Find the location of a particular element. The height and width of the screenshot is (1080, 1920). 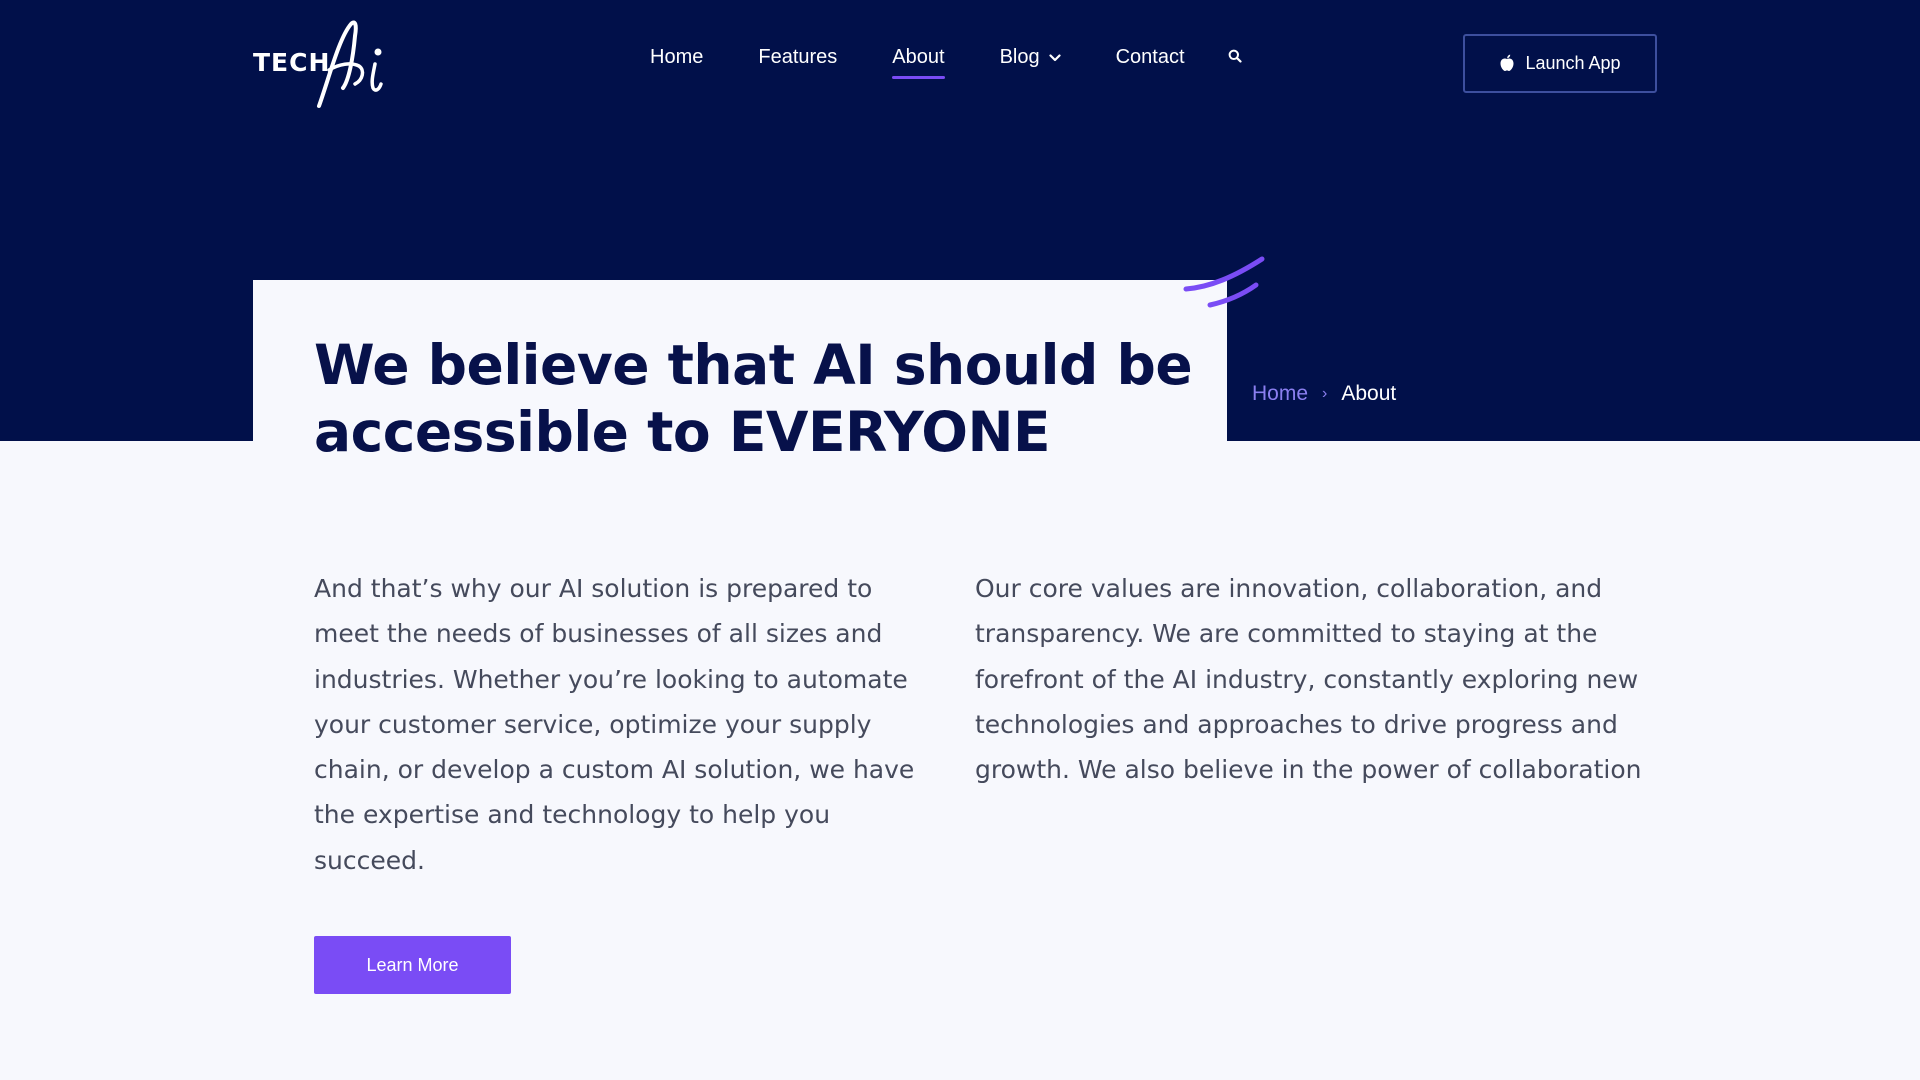

chevron-down-icon is located at coordinates (1054, 57).